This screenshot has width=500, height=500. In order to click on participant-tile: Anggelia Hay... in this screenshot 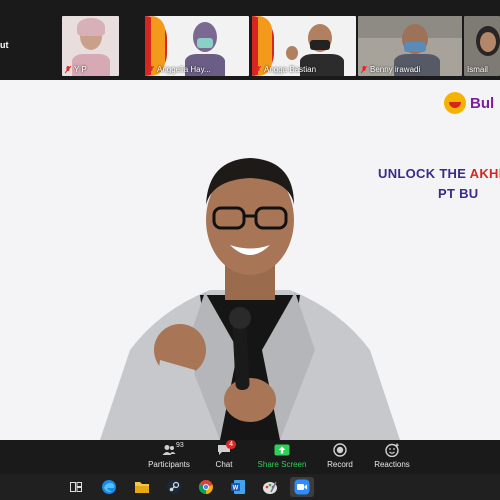, I will do `click(197, 46)`.